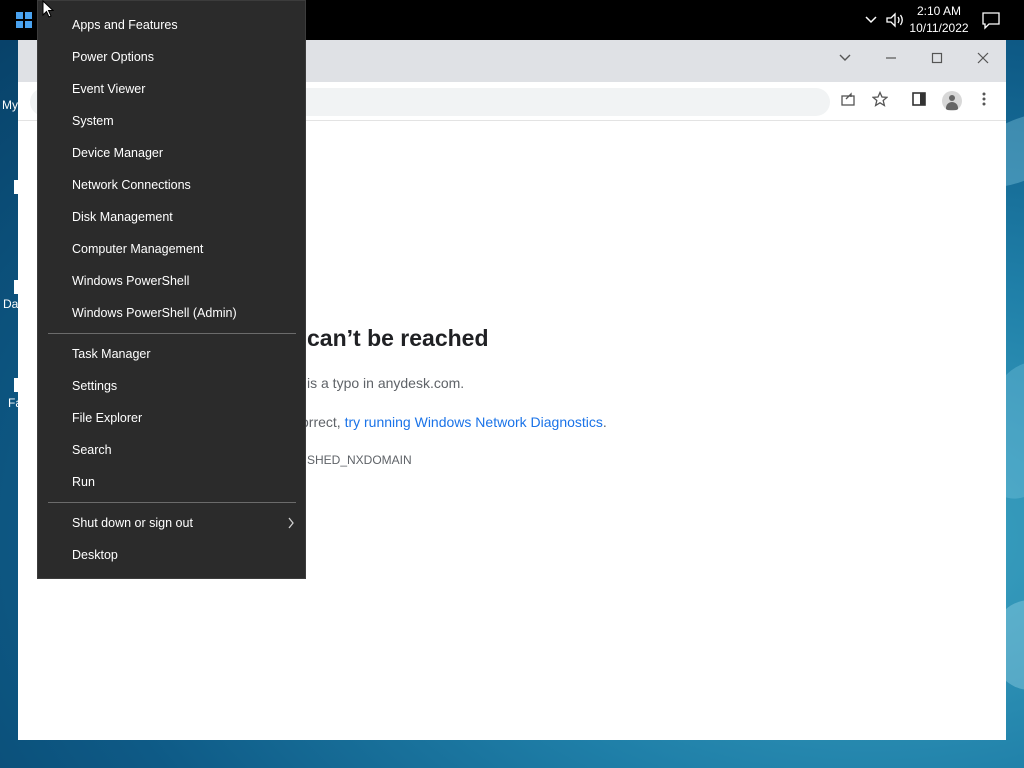 The width and height of the screenshot is (1024, 768). Describe the element at coordinates (171, 25) in the screenshot. I see `menu-item-apps-and-features: Apps and Features` at that location.